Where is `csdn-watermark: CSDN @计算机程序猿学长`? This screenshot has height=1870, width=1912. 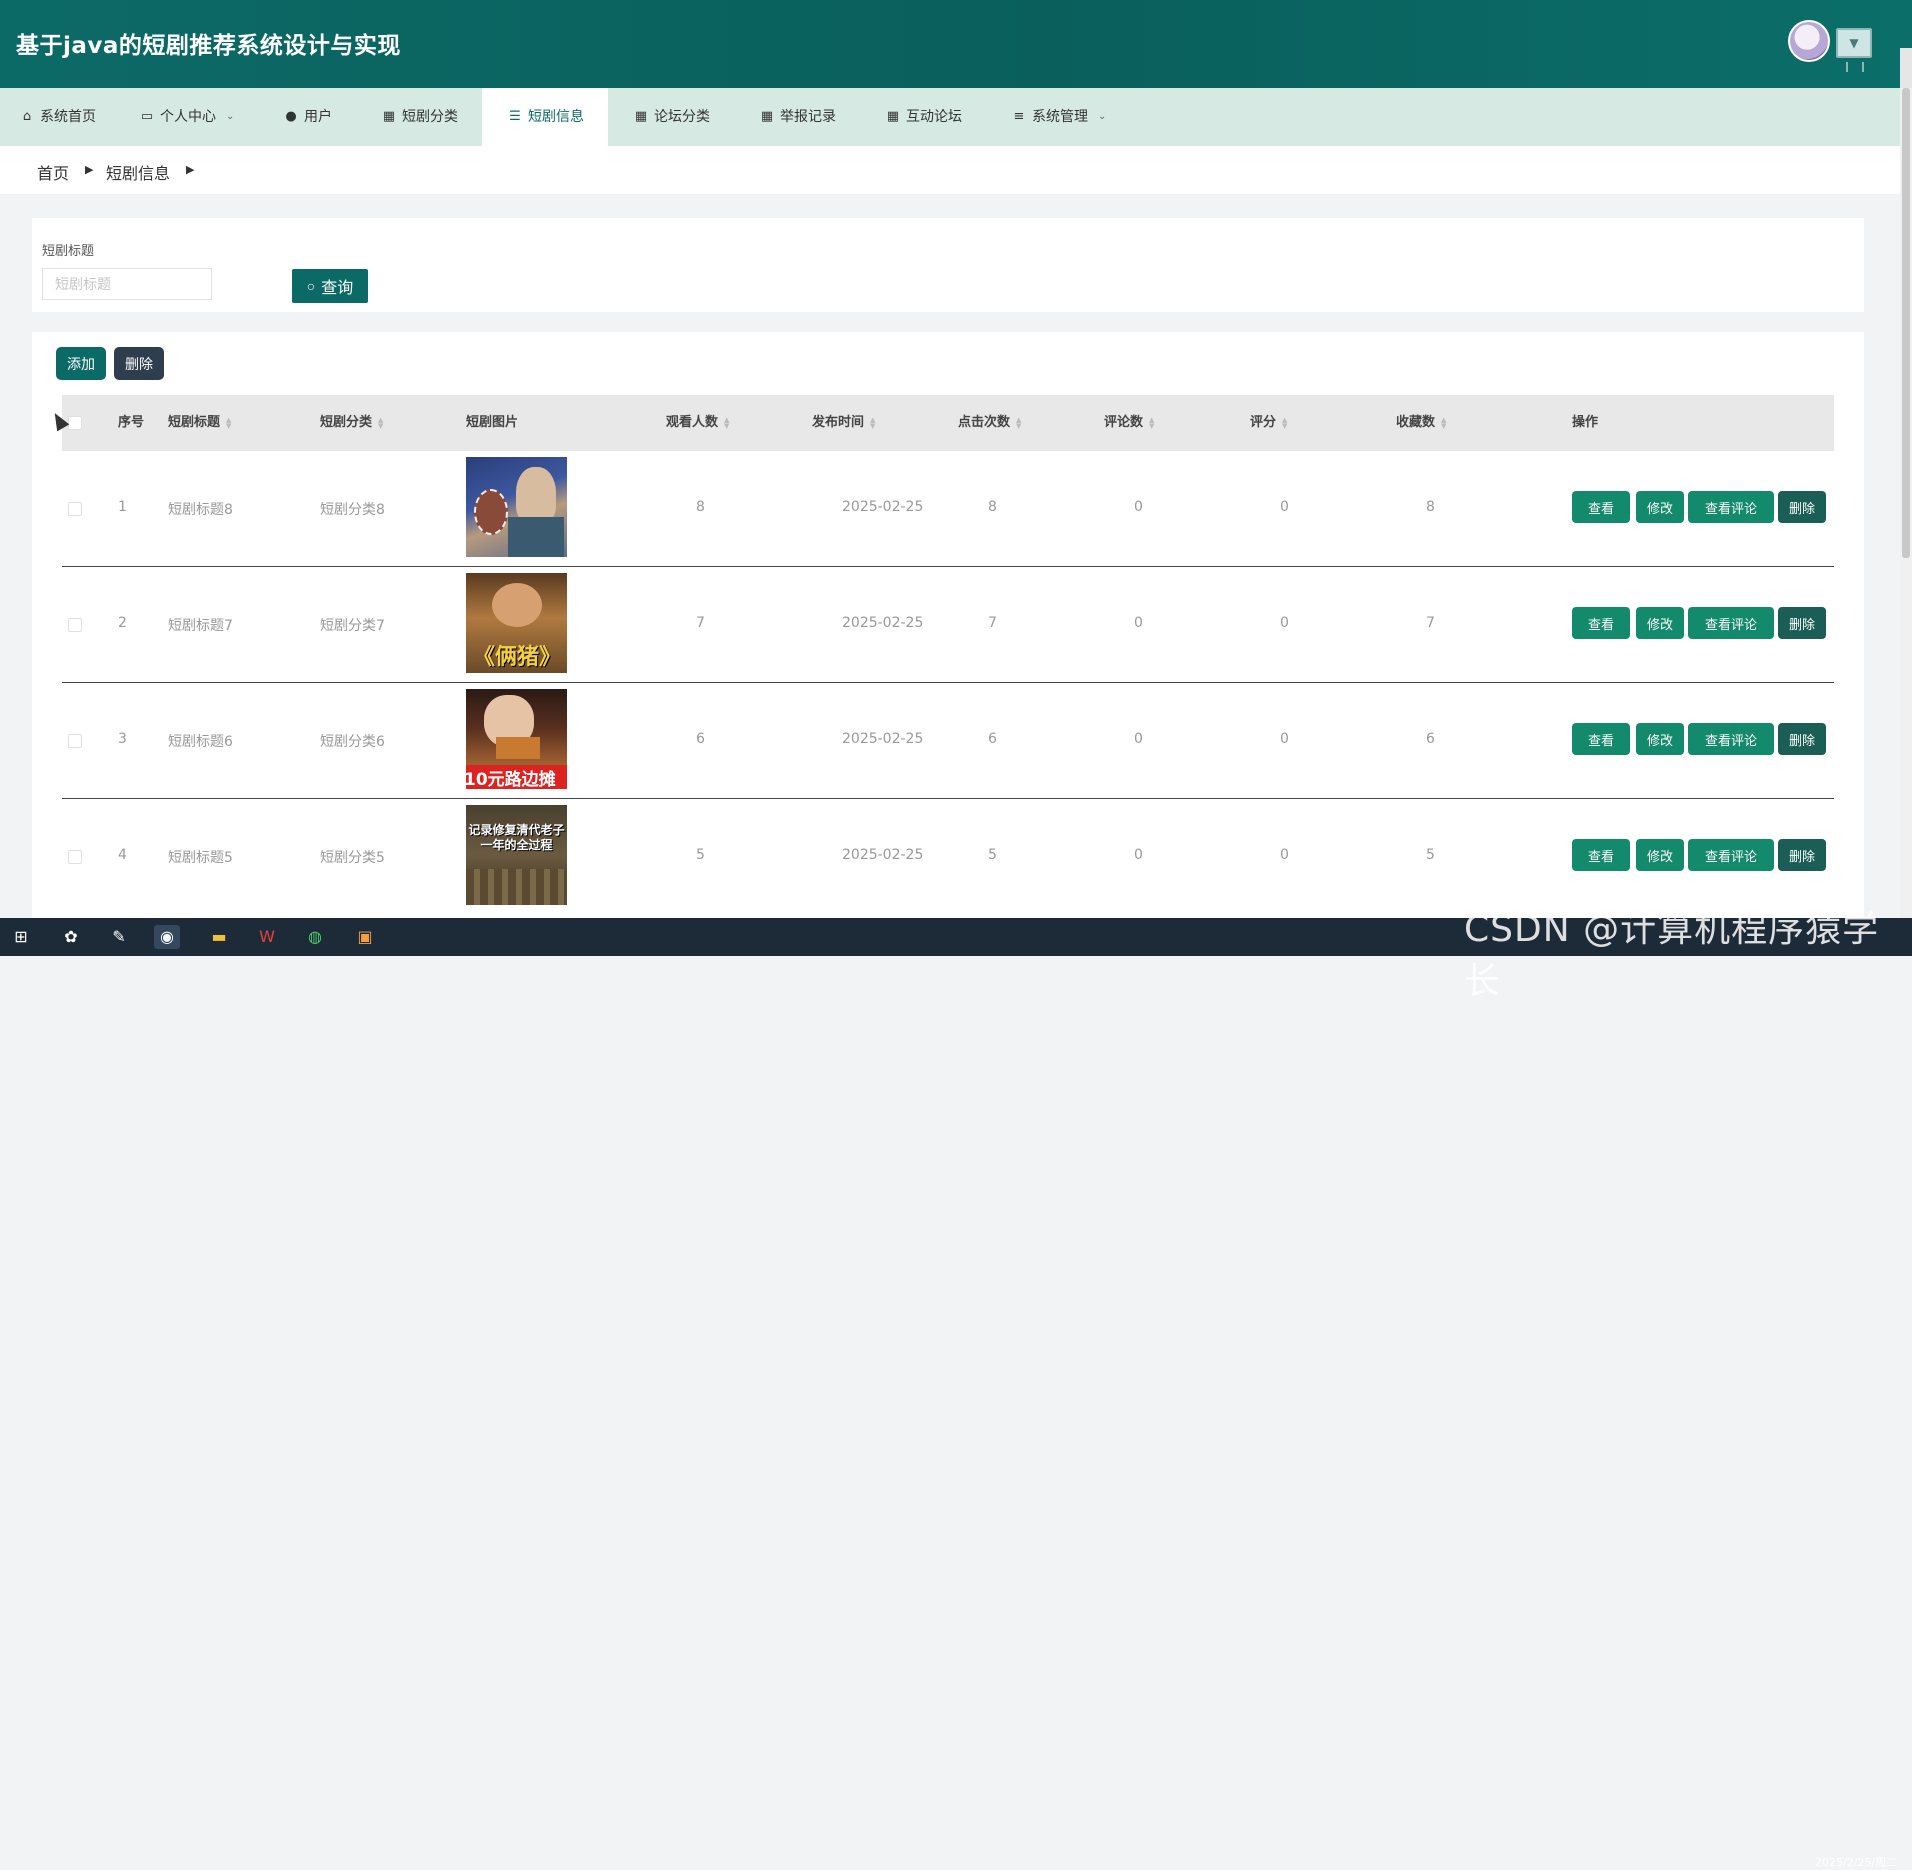
csdn-watermark: CSDN @计算机程序猿学长 is located at coordinates (1672, 955).